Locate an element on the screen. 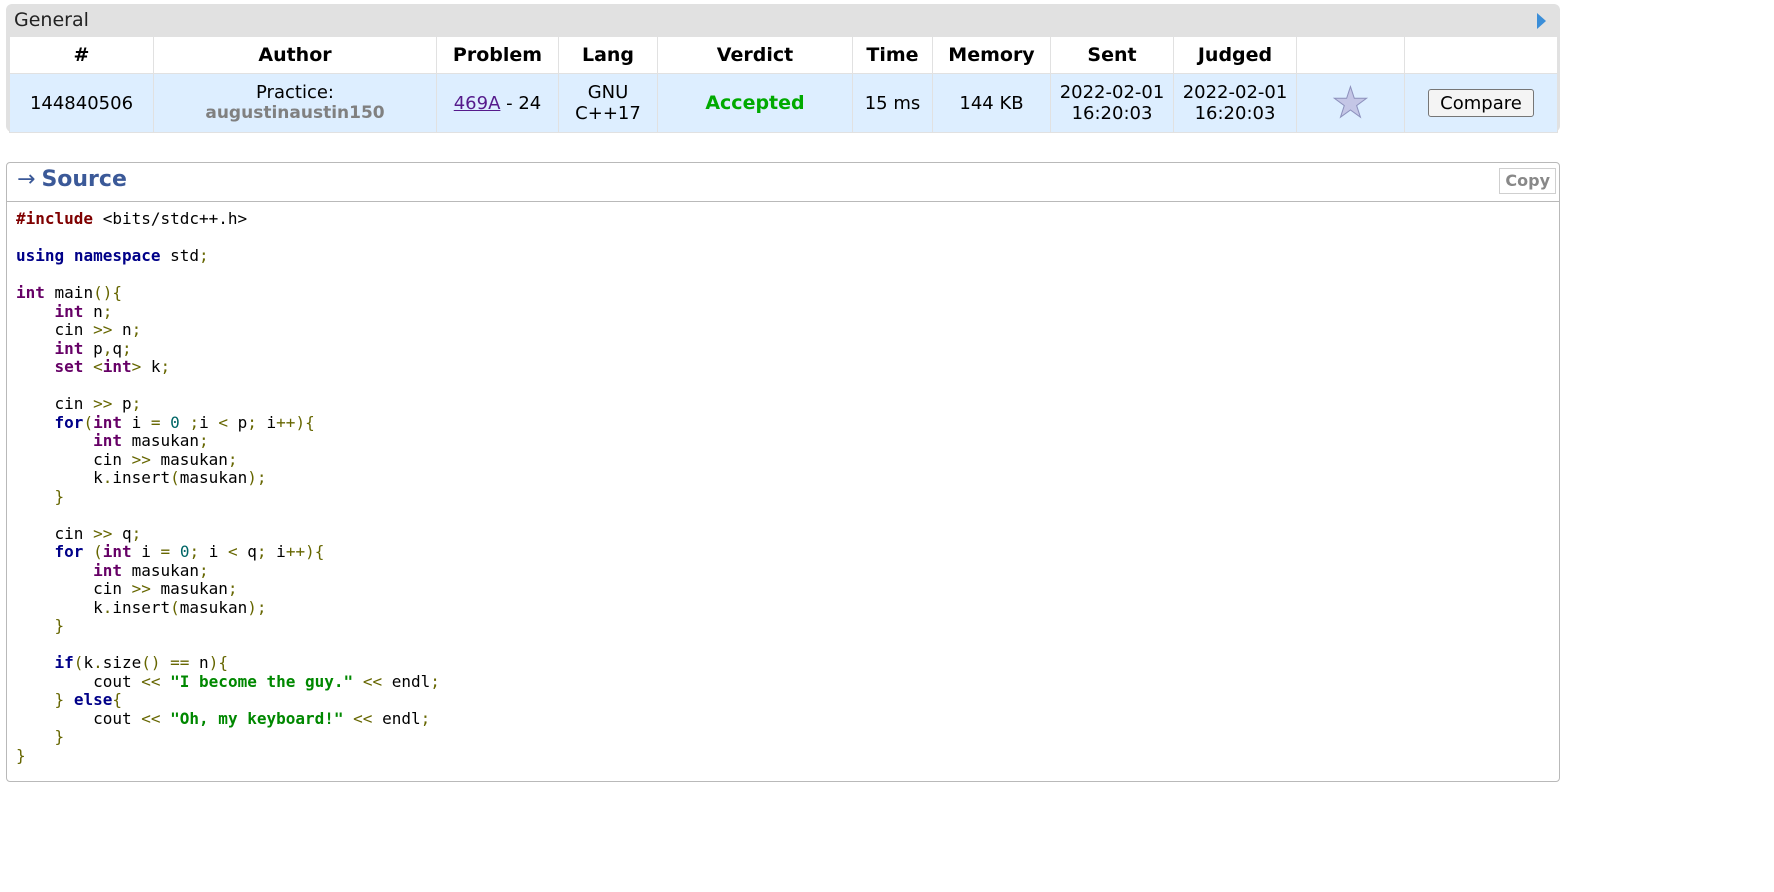 The image size is (1774, 892). lang-cell: GNU C++17 is located at coordinates (608, 103).